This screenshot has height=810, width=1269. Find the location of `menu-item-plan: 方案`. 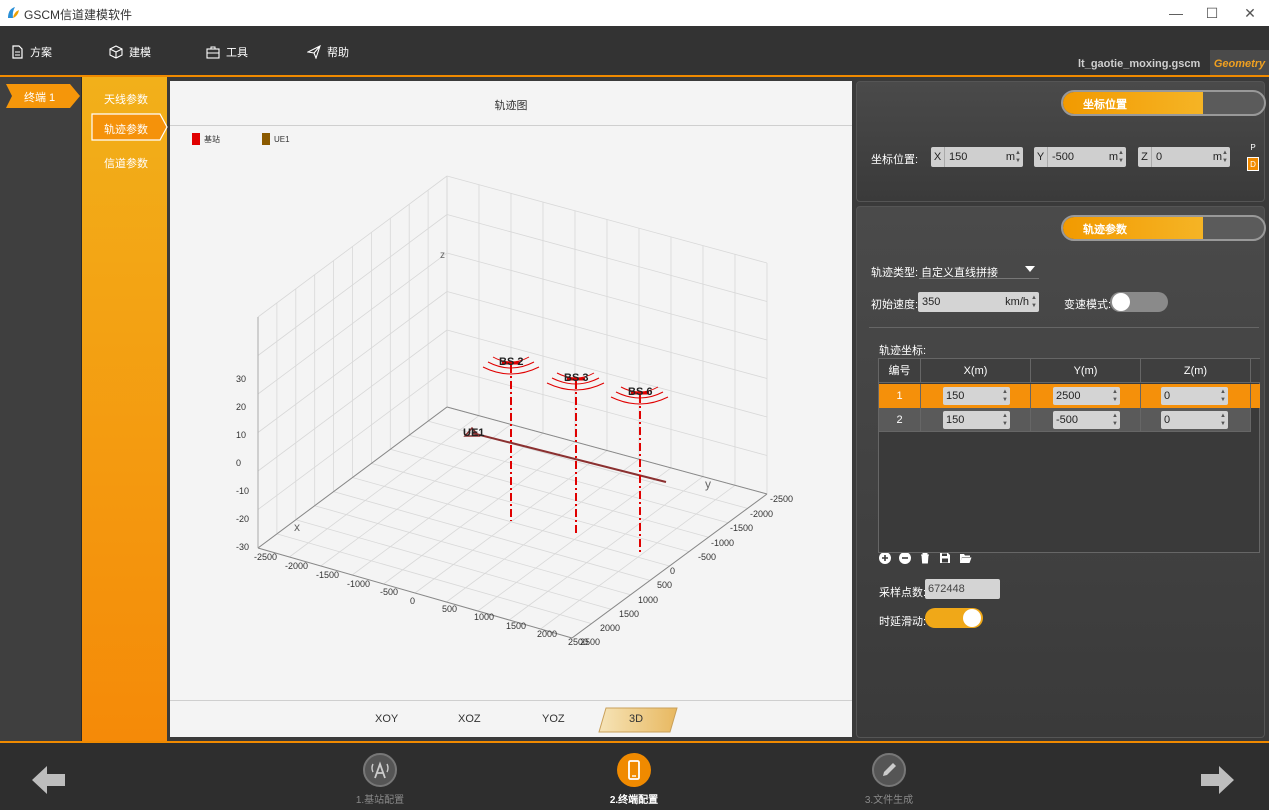

menu-item-plan: 方案 is located at coordinates (31, 52).